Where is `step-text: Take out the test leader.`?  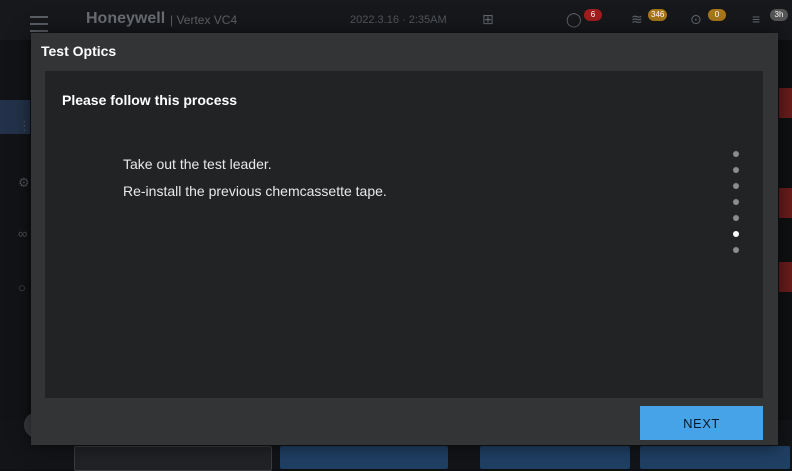 step-text: Take out the test leader. is located at coordinates (197, 164).